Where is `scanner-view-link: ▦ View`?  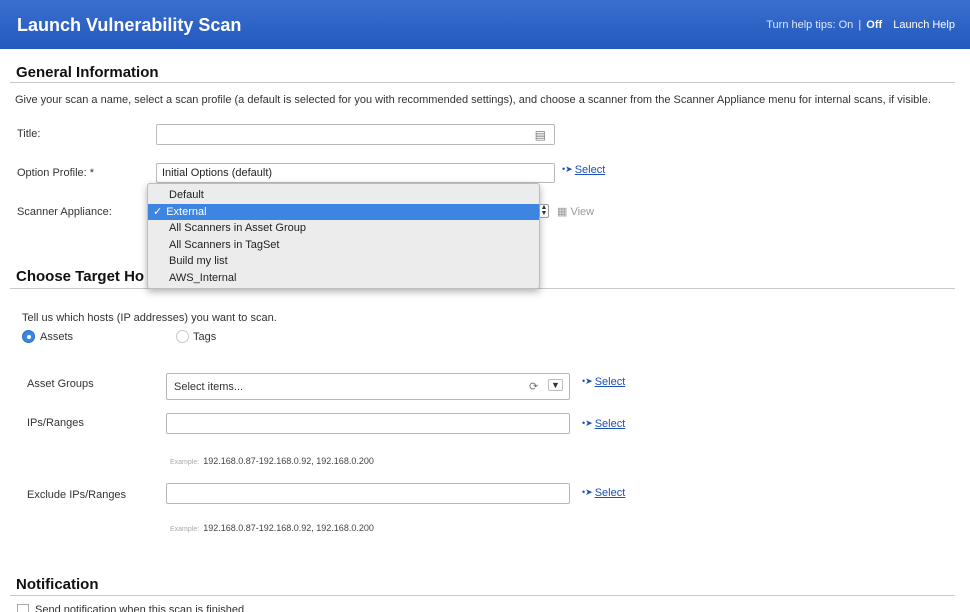
scanner-view-link: ▦ View is located at coordinates (575, 211).